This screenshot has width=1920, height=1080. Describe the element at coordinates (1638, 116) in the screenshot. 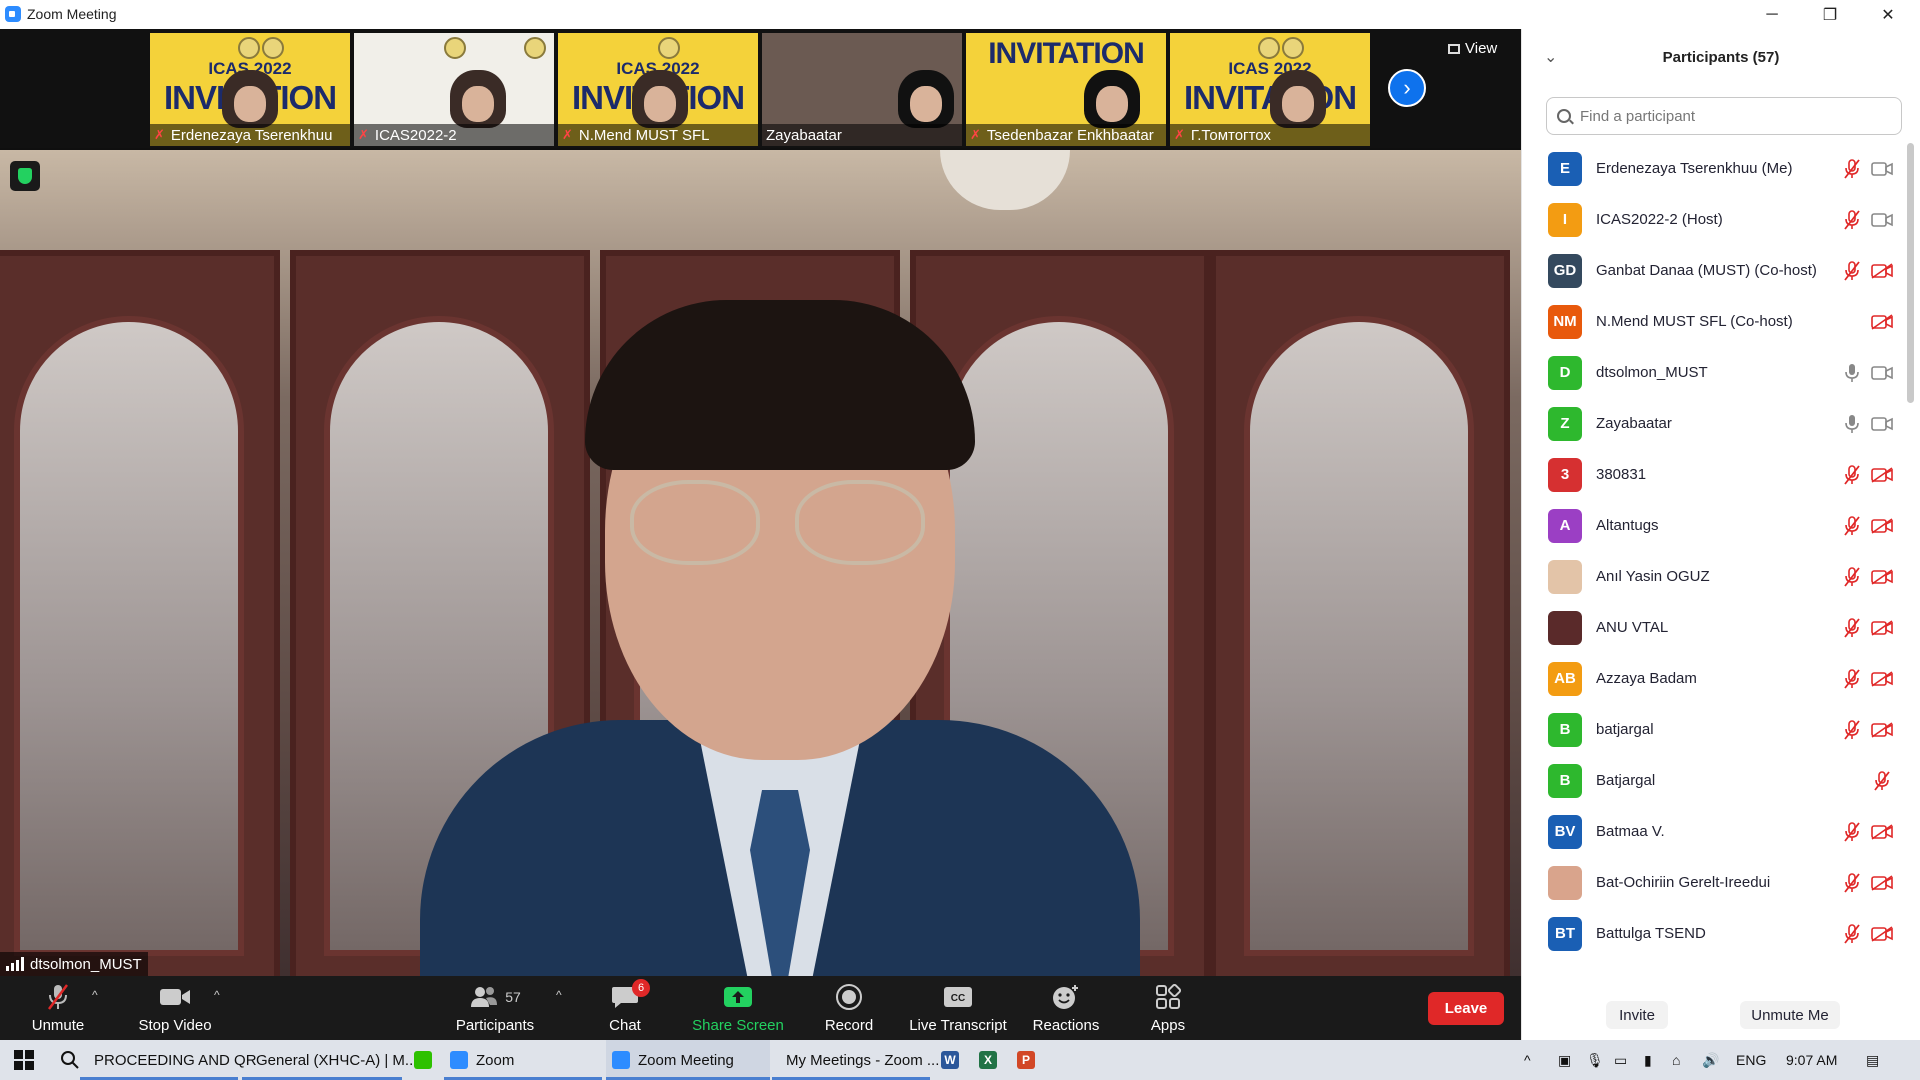

I see `search-placeholder: Find a participant` at that location.